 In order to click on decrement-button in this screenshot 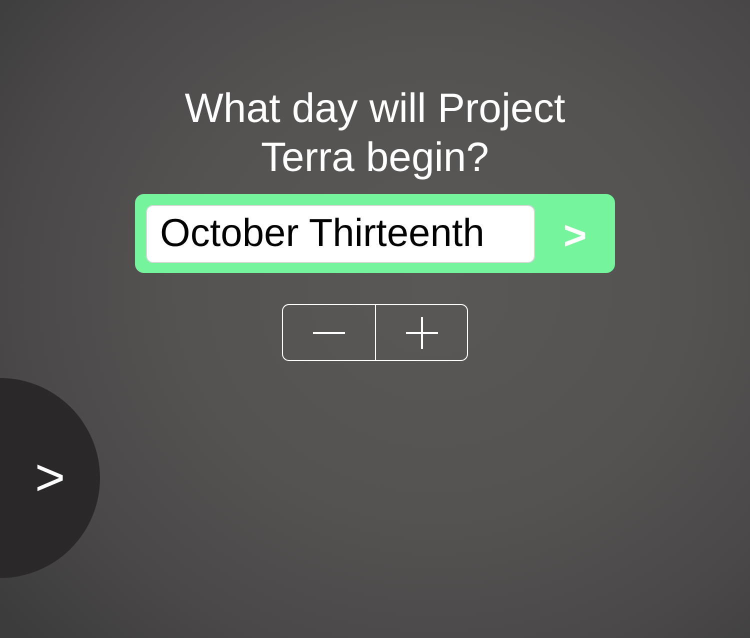, I will do `click(328, 332)`.